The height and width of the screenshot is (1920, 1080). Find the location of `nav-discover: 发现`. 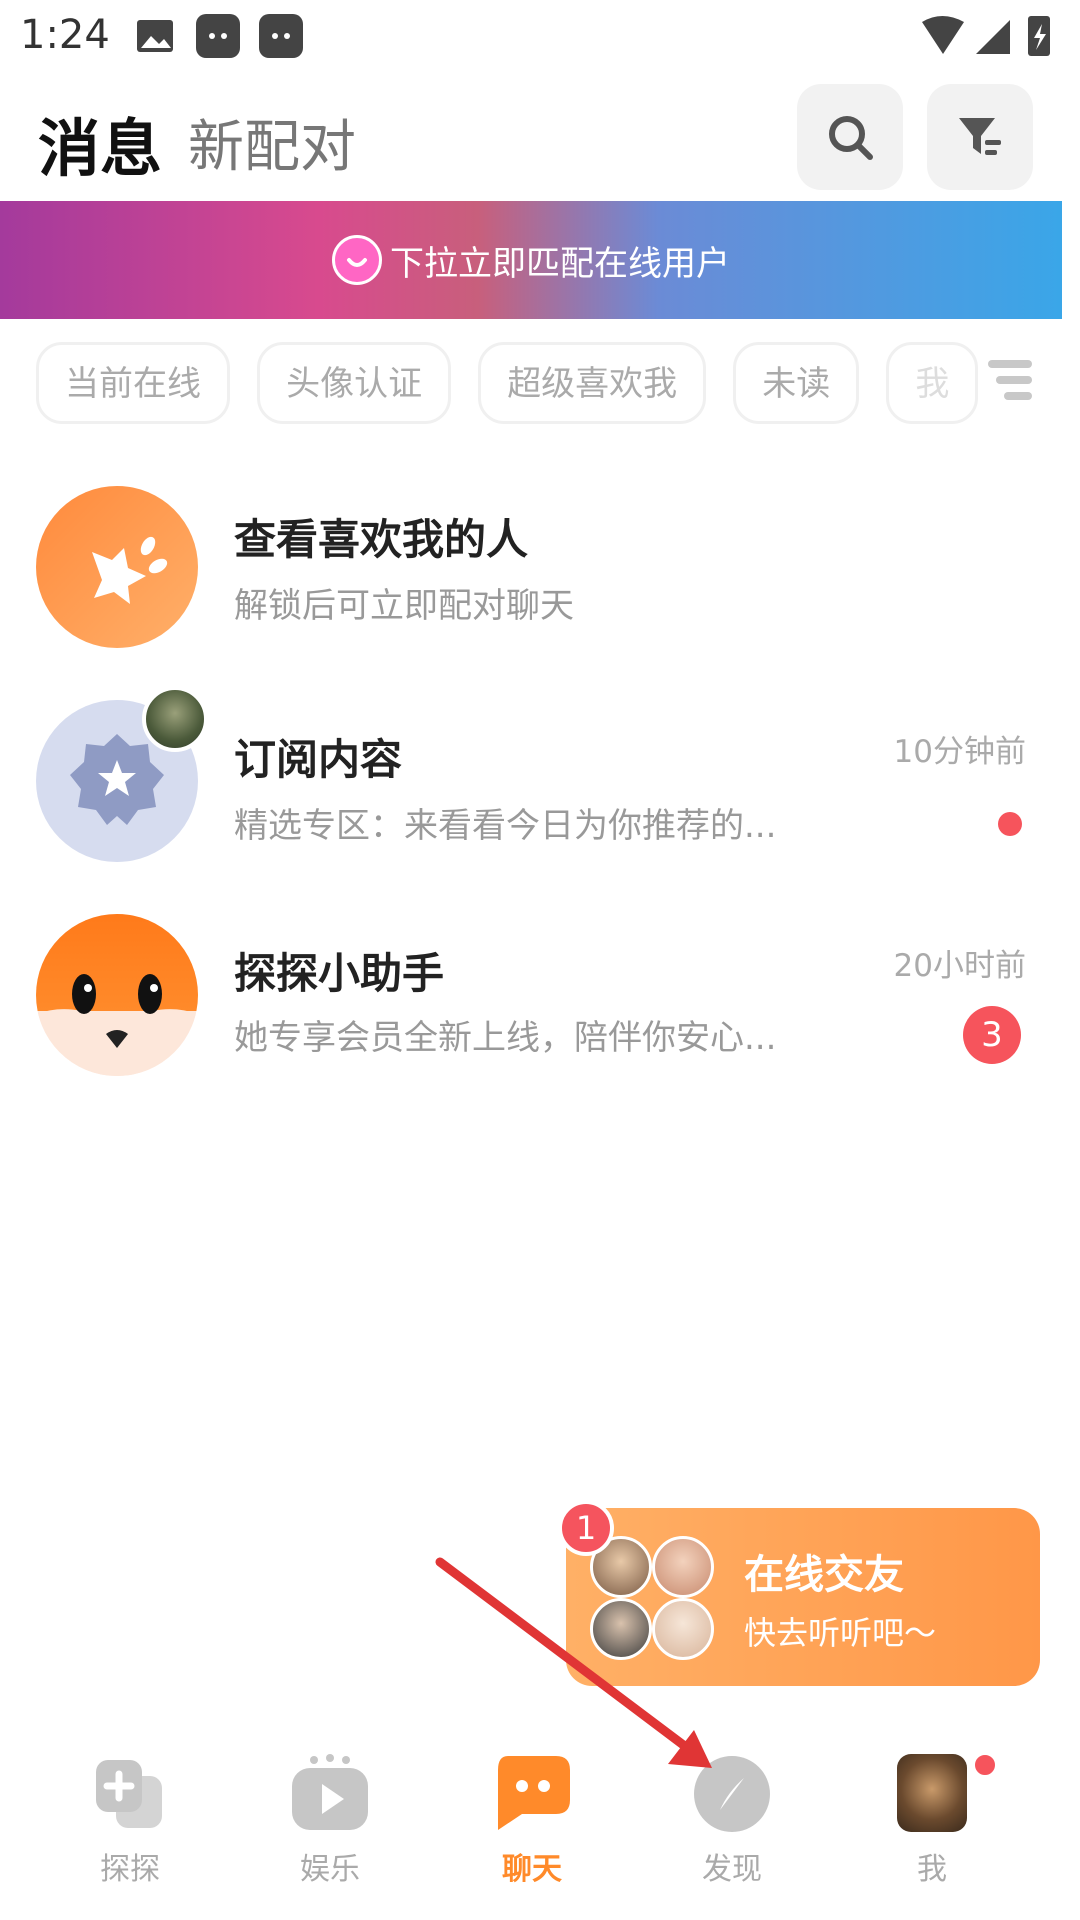

nav-discover: 发现 is located at coordinates (732, 1825).